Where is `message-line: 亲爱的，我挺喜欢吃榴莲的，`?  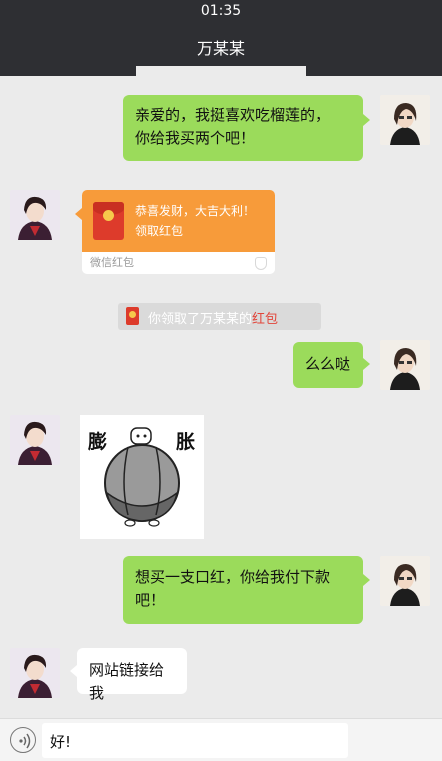 message-line: 亲爱的，我挺喜欢吃榴莲的， is located at coordinates (233, 115).